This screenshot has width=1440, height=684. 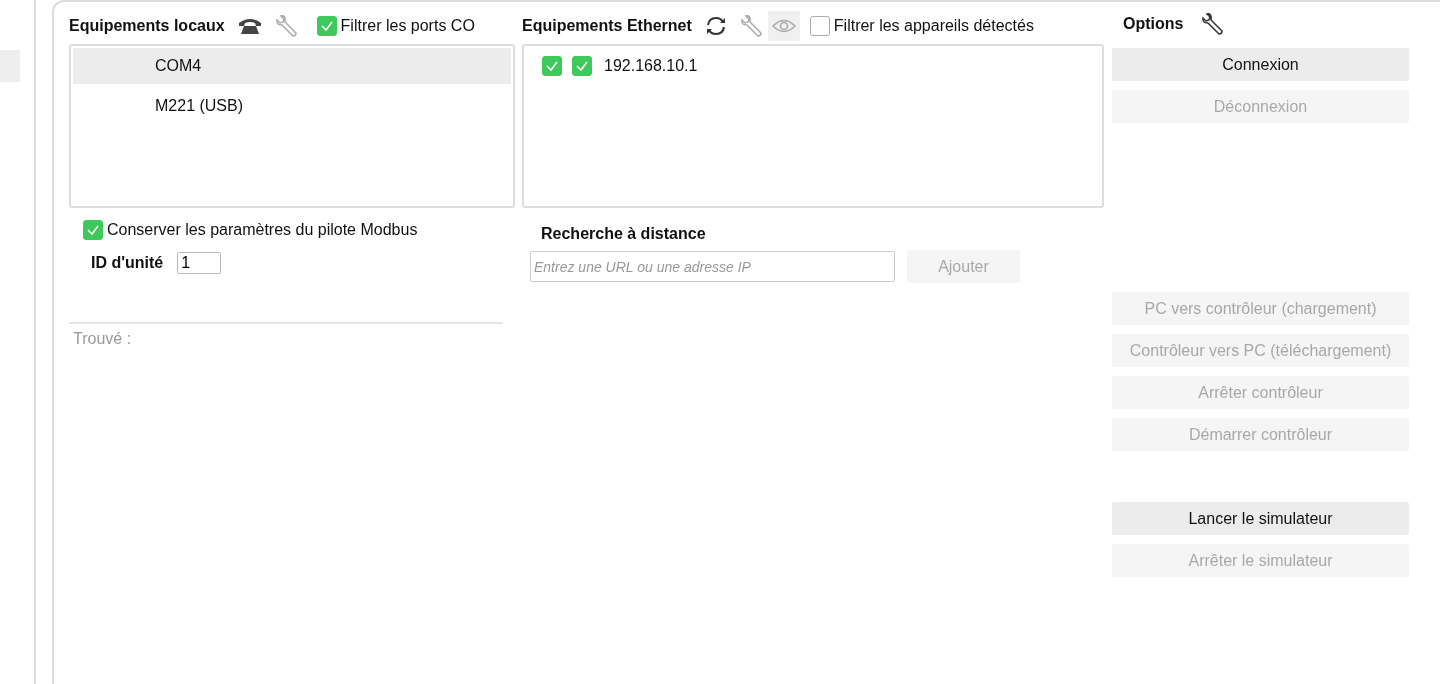 What do you see at coordinates (783, 26) in the screenshot?
I see `eye-icon` at bounding box center [783, 26].